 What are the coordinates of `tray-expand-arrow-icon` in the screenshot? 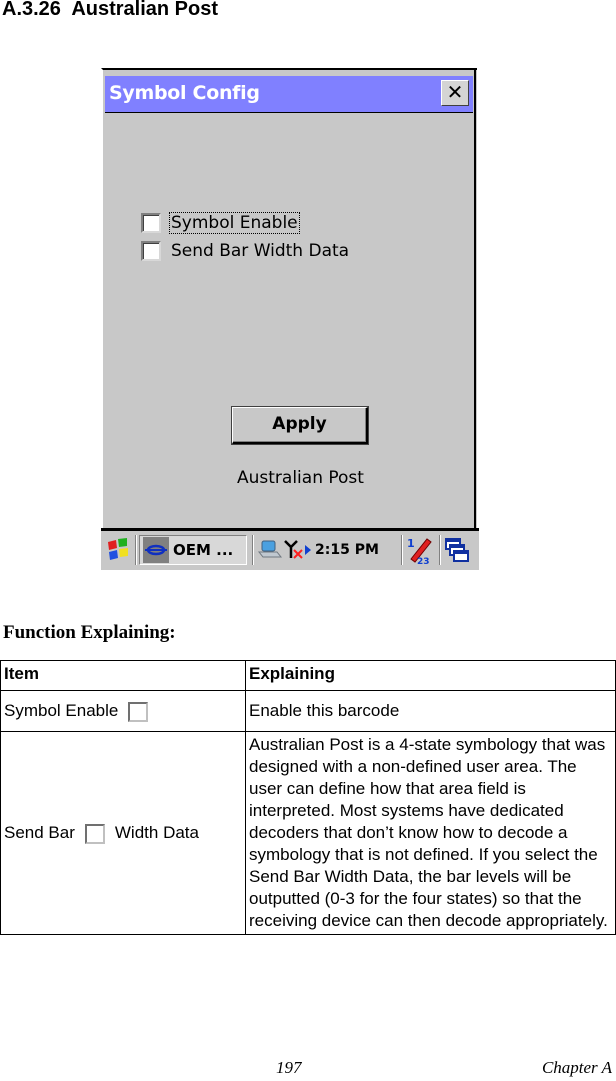 It's located at (308, 550).